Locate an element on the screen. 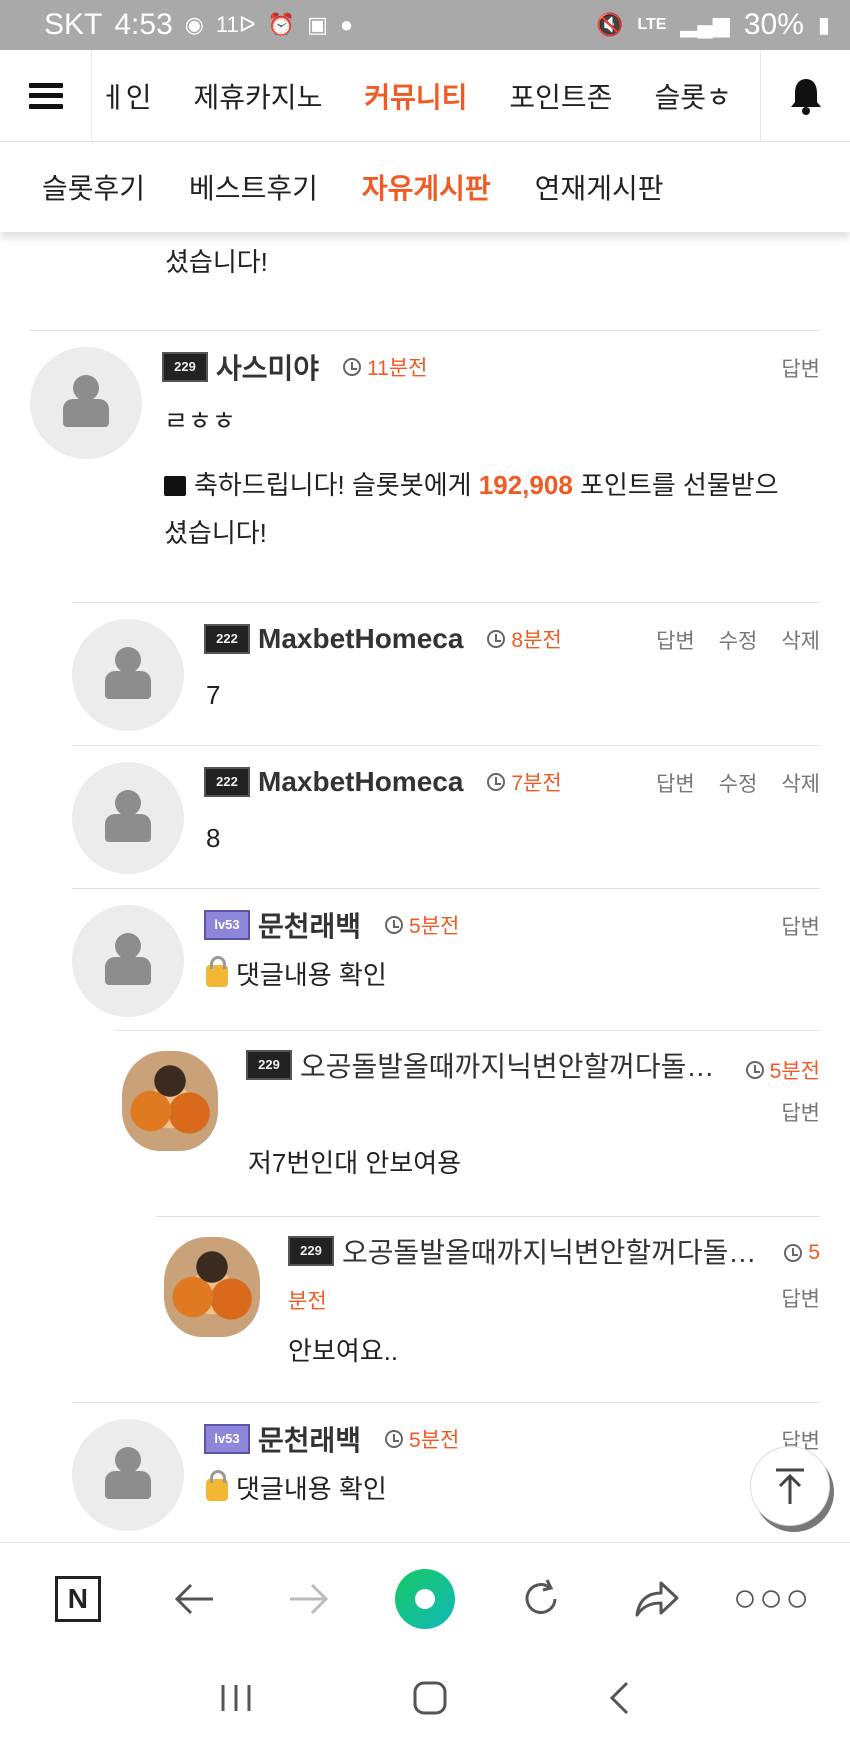 This screenshot has height=1747, width=850. previous-comment-line: 셨습니다! is located at coordinates (216, 262).